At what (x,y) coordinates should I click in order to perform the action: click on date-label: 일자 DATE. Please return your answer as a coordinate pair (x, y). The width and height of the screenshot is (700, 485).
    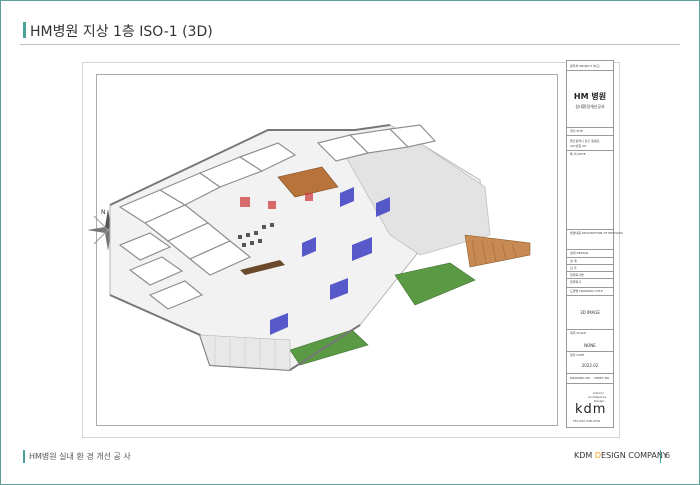
    Looking at the image, I should click on (577, 355).